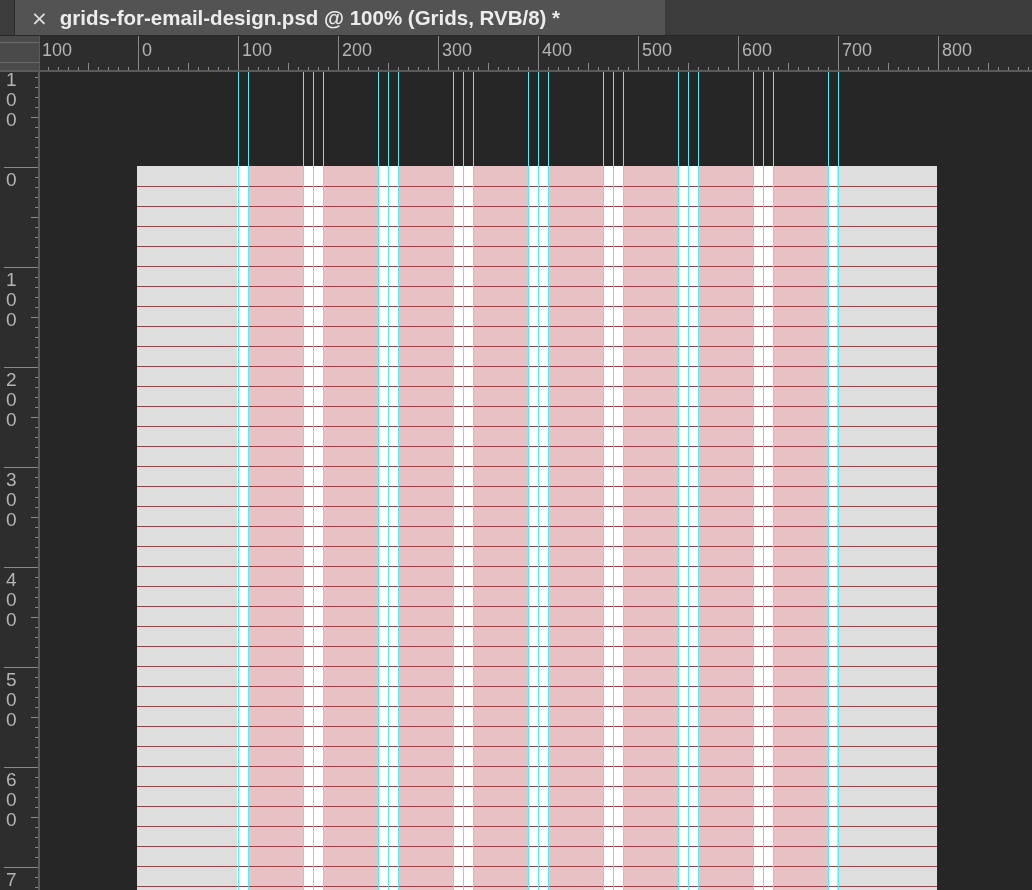 The image size is (1032, 890). Describe the element at coordinates (310, 17) in the screenshot. I see `document-title: grids-for-email-design.psd @ 100% (Grids, RVB/8) *` at that location.